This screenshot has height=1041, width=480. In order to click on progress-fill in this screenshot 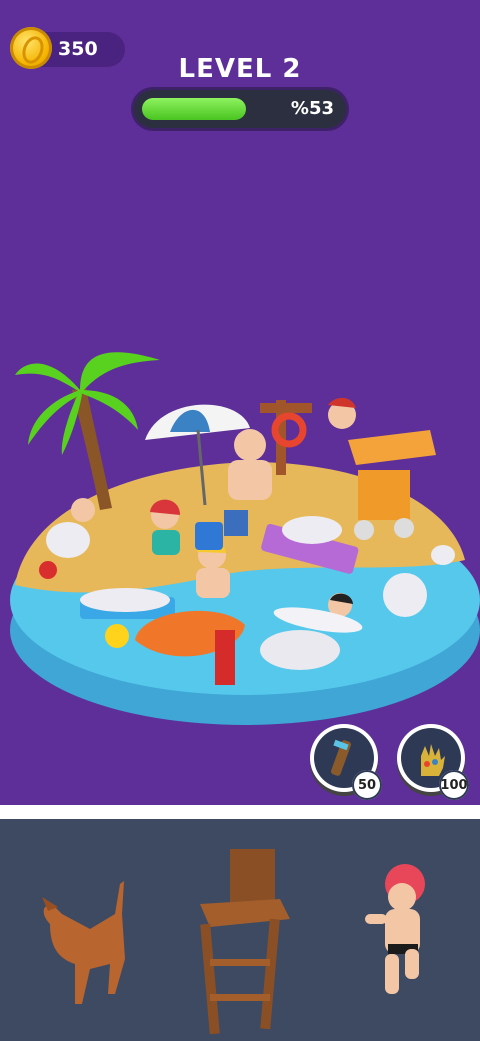, I will do `click(194, 109)`.